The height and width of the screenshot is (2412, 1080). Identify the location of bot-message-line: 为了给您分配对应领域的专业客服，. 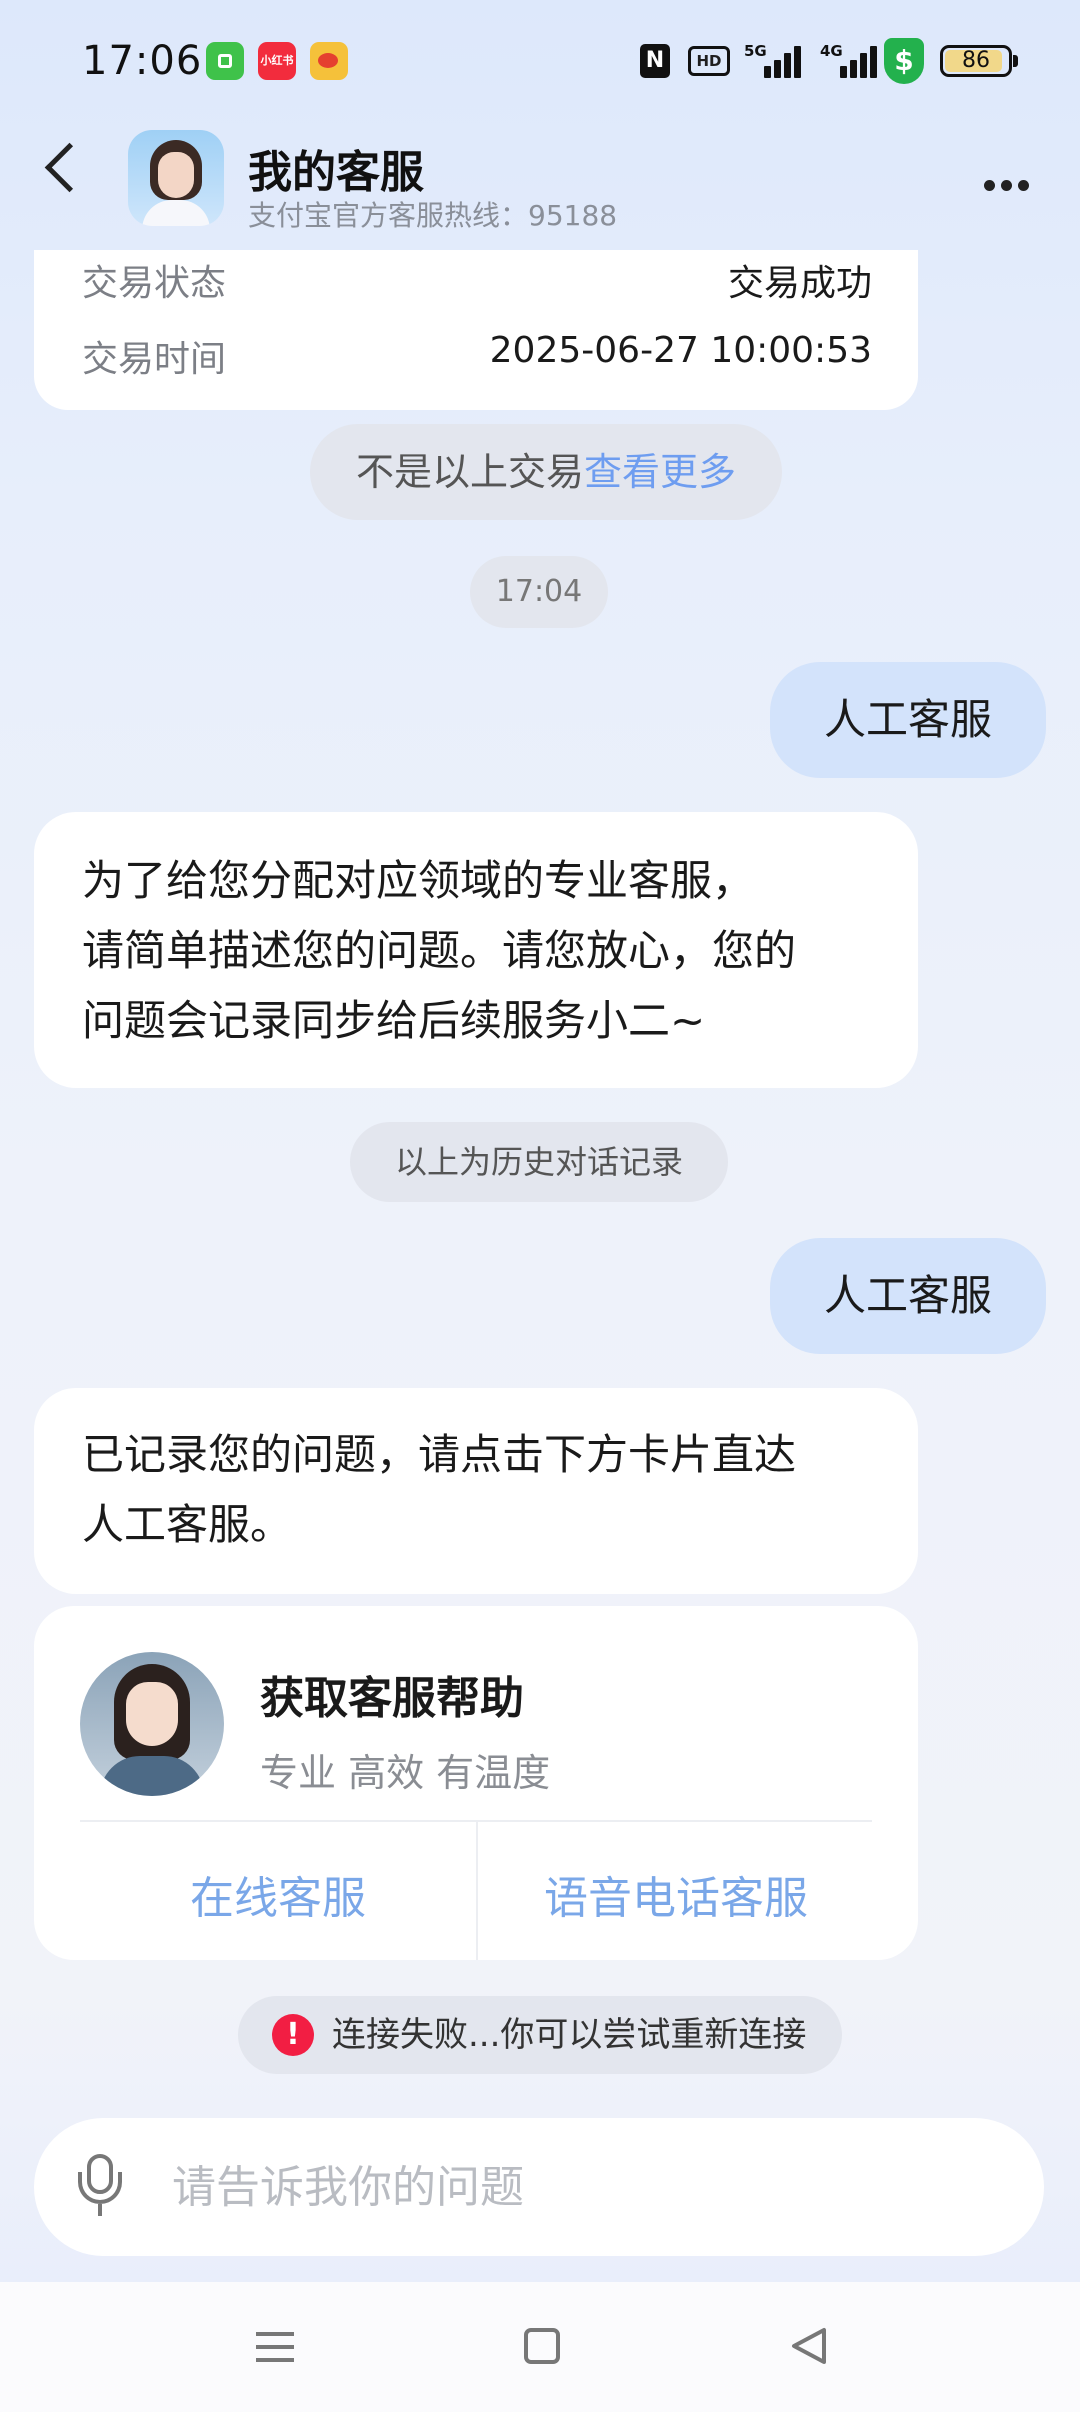
(418, 880).